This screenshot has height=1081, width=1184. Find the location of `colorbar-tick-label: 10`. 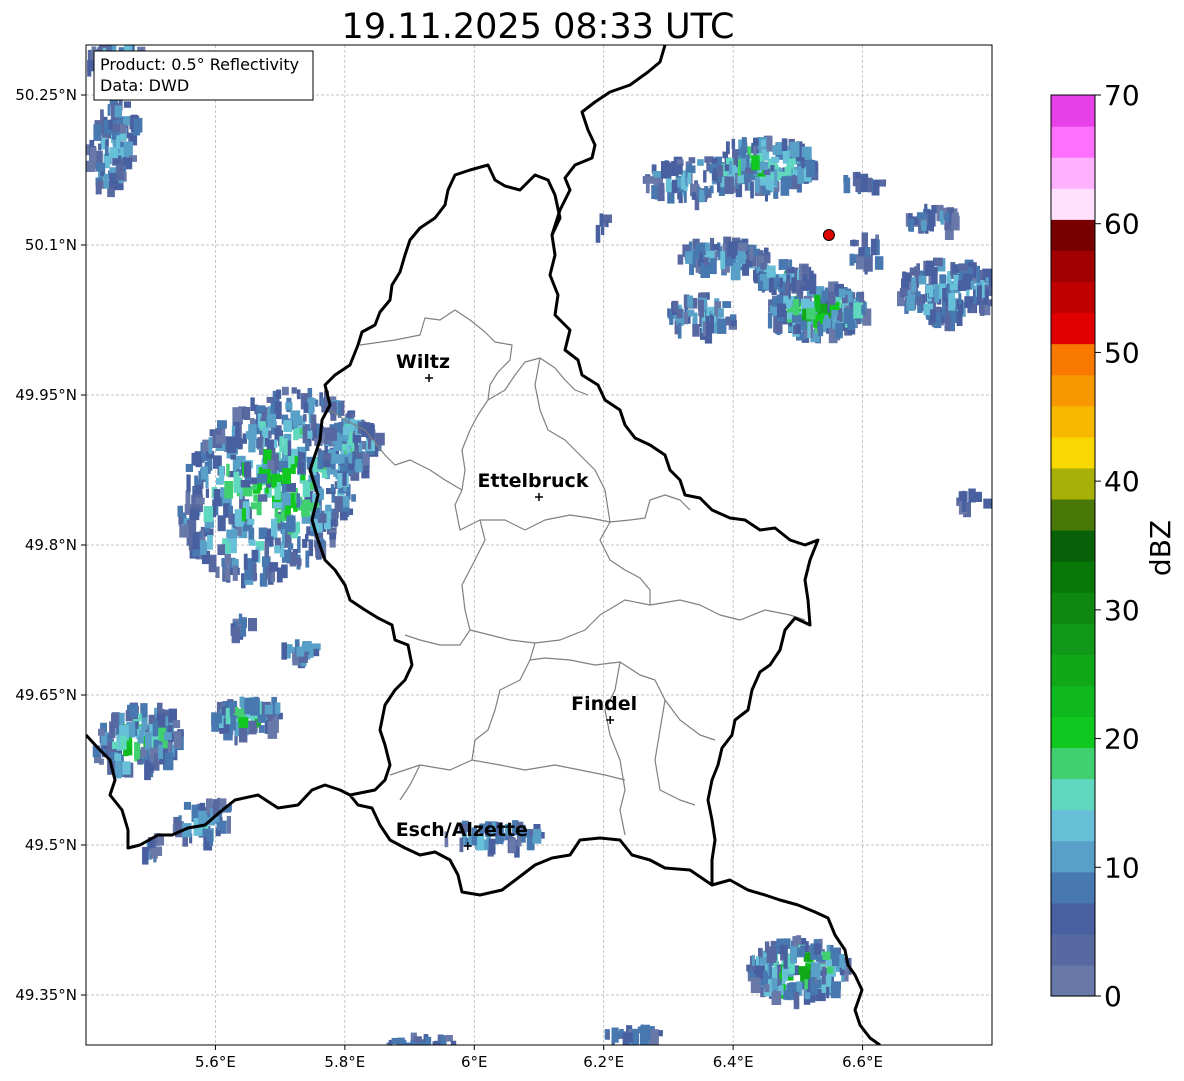

colorbar-tick-label: 10 is located at coordinates (1122, 867).